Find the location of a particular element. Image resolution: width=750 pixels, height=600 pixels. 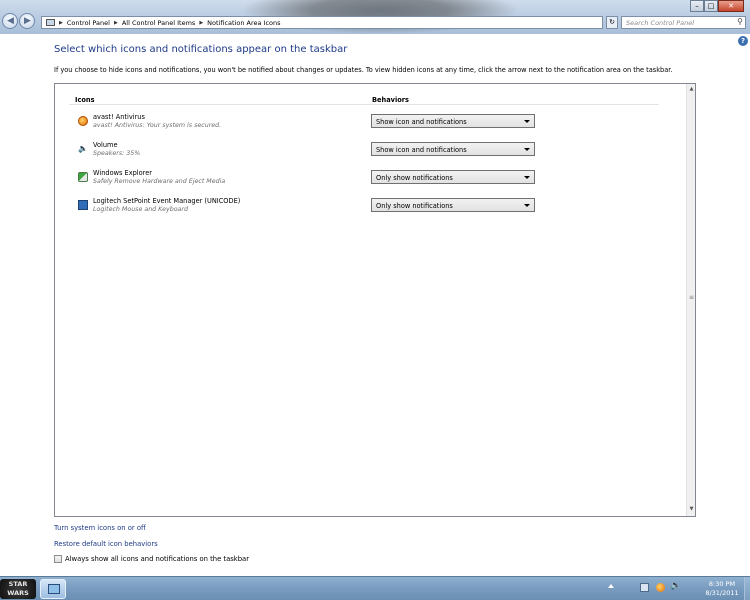

item-description: Logitech Mouse and Keyboard is located at coordinates (140, 209).